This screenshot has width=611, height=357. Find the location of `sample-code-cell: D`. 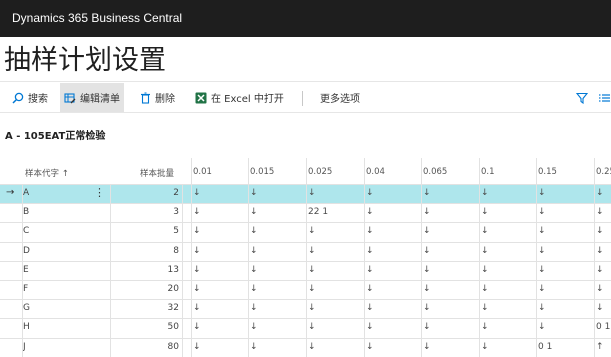

sample-code-cell: D is located at coordinates (26, 251).